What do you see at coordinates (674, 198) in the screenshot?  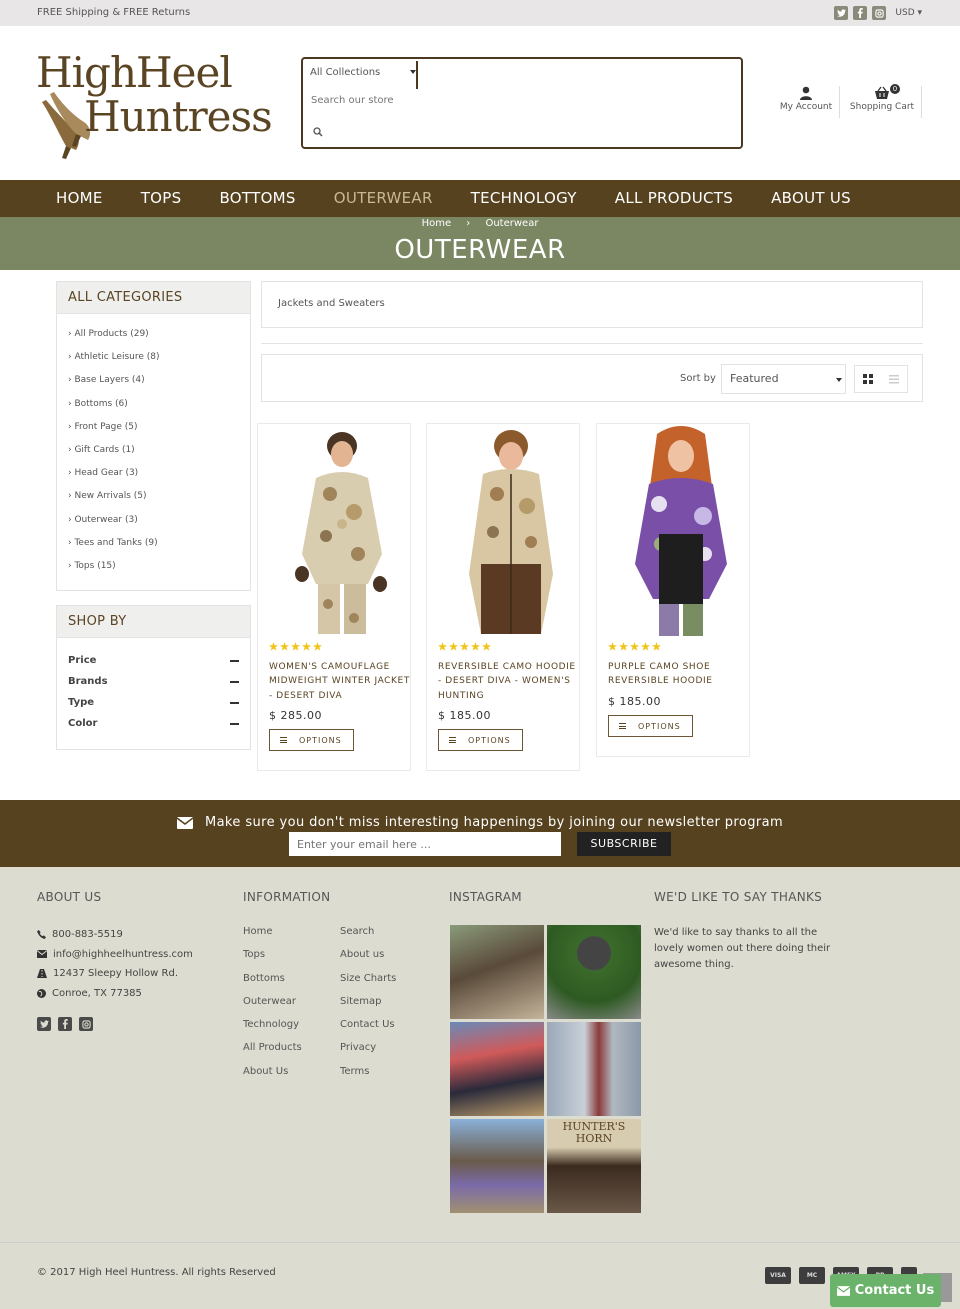 I see `nav-all-products: ALL PRODUCTS` at bounding box center [674, 198].